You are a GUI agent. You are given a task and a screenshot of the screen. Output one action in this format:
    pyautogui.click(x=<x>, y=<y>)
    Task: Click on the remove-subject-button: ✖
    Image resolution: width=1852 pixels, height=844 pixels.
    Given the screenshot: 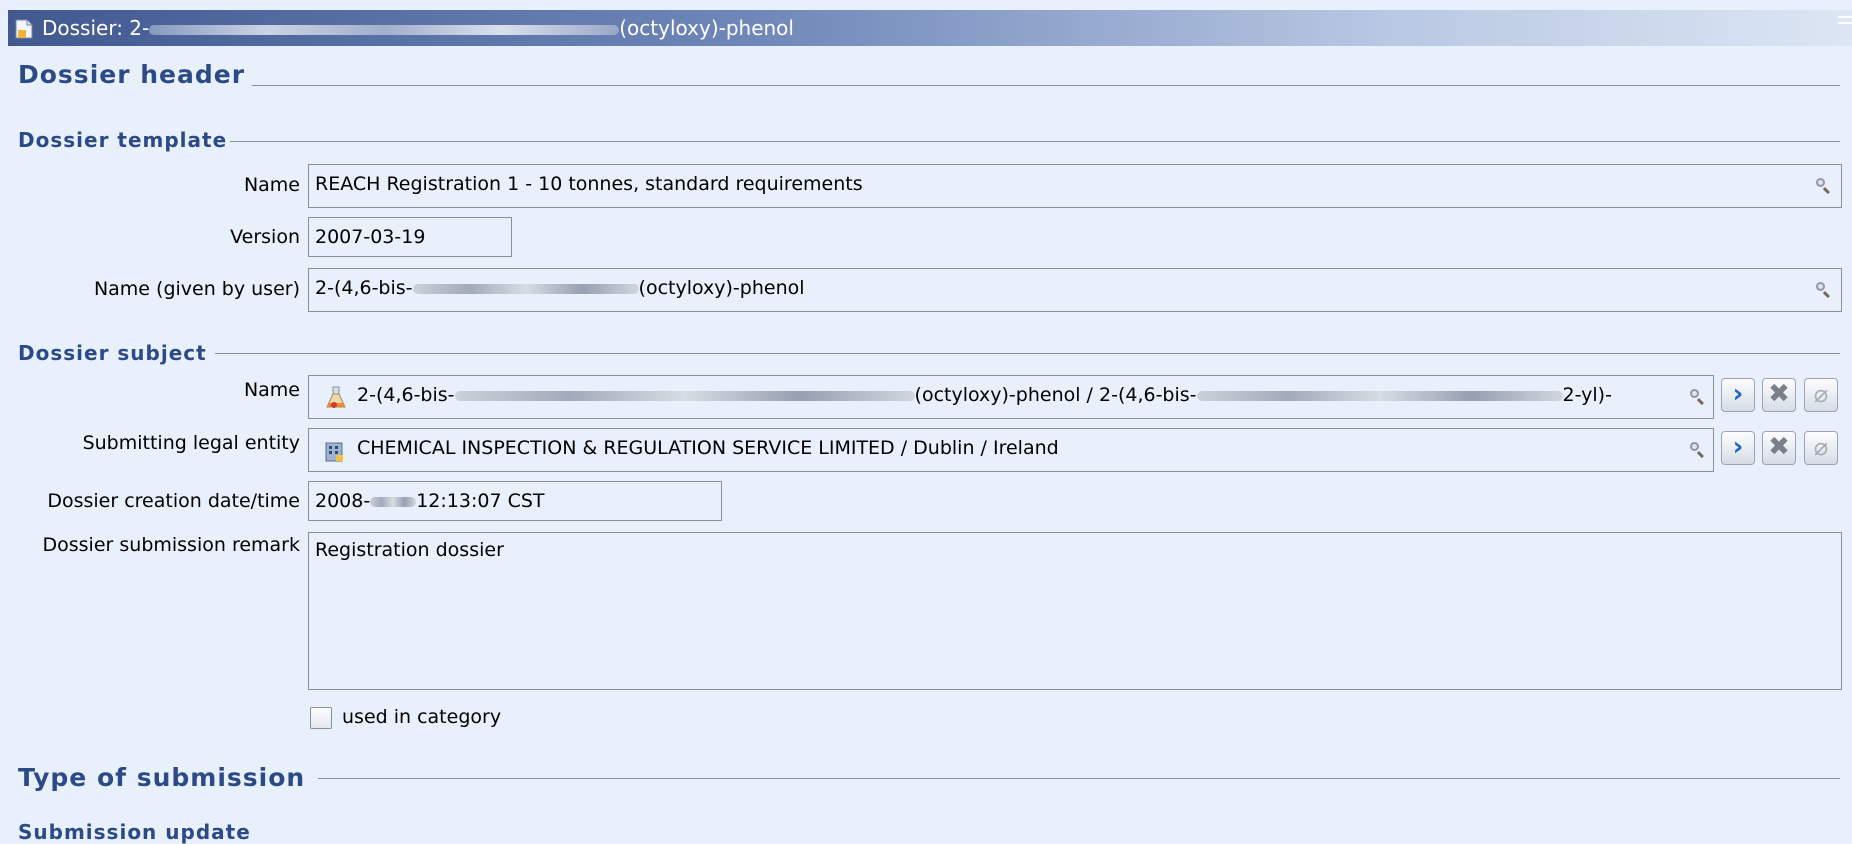 What is the action you would take?
    pyautogui.click(x=1779, y=395)
    